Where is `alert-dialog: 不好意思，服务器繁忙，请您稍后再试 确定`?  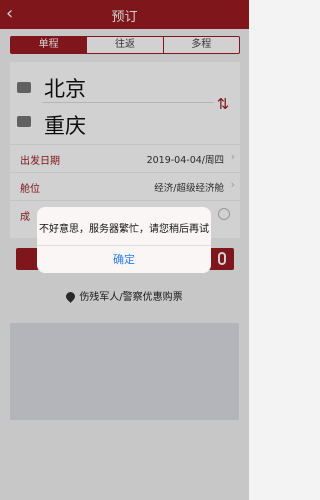
alert-dialog: 不好意思，服务器繁忙，请您稍后再试 确定 is located at coordinates (124, 240).